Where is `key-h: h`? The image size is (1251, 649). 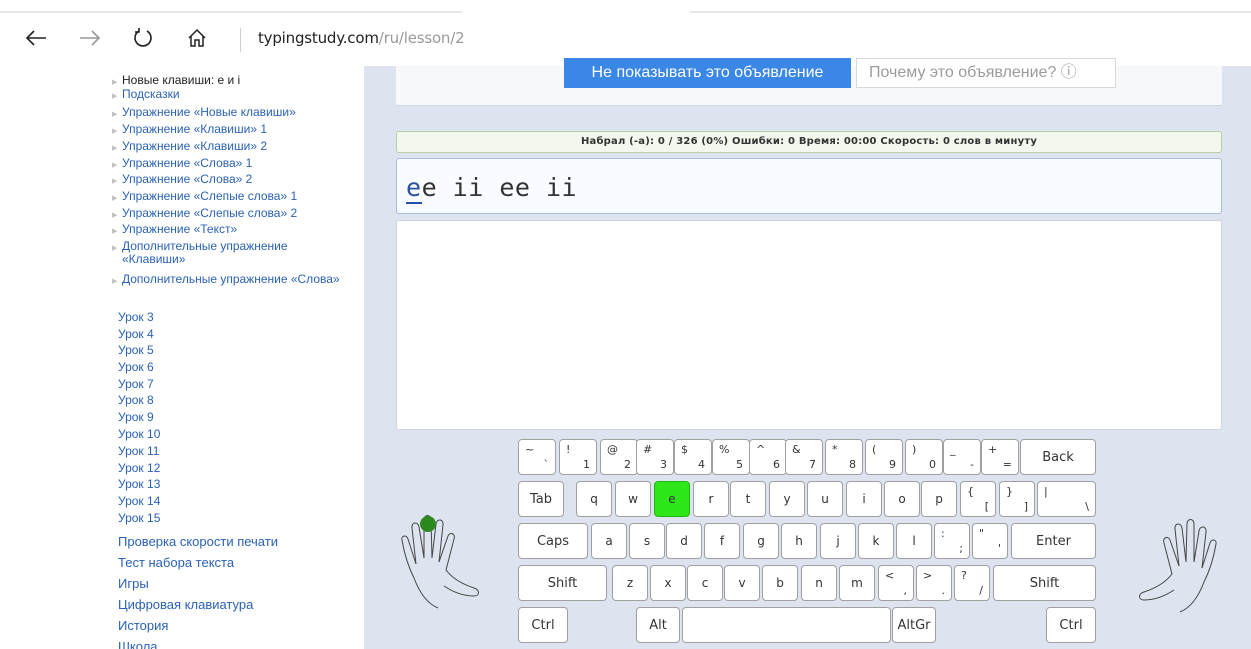
key-h: h is located at coordinates (799, 541).